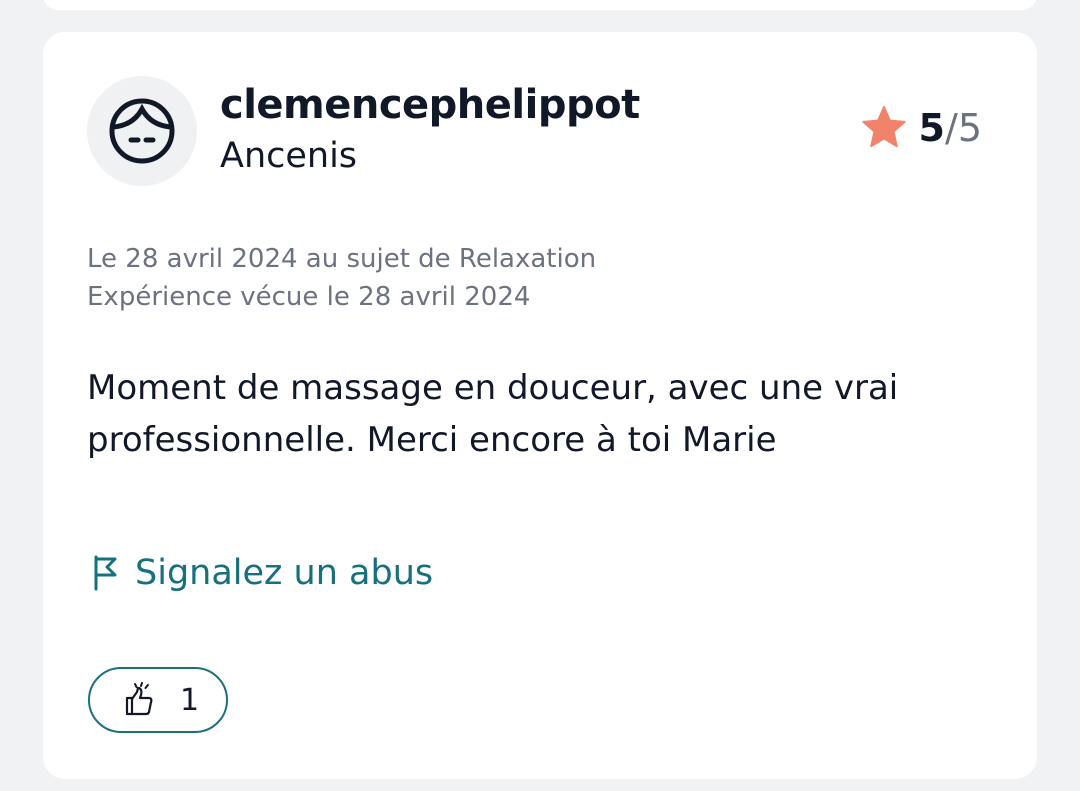  I want to click on like-count: 1, so click(190, 700).